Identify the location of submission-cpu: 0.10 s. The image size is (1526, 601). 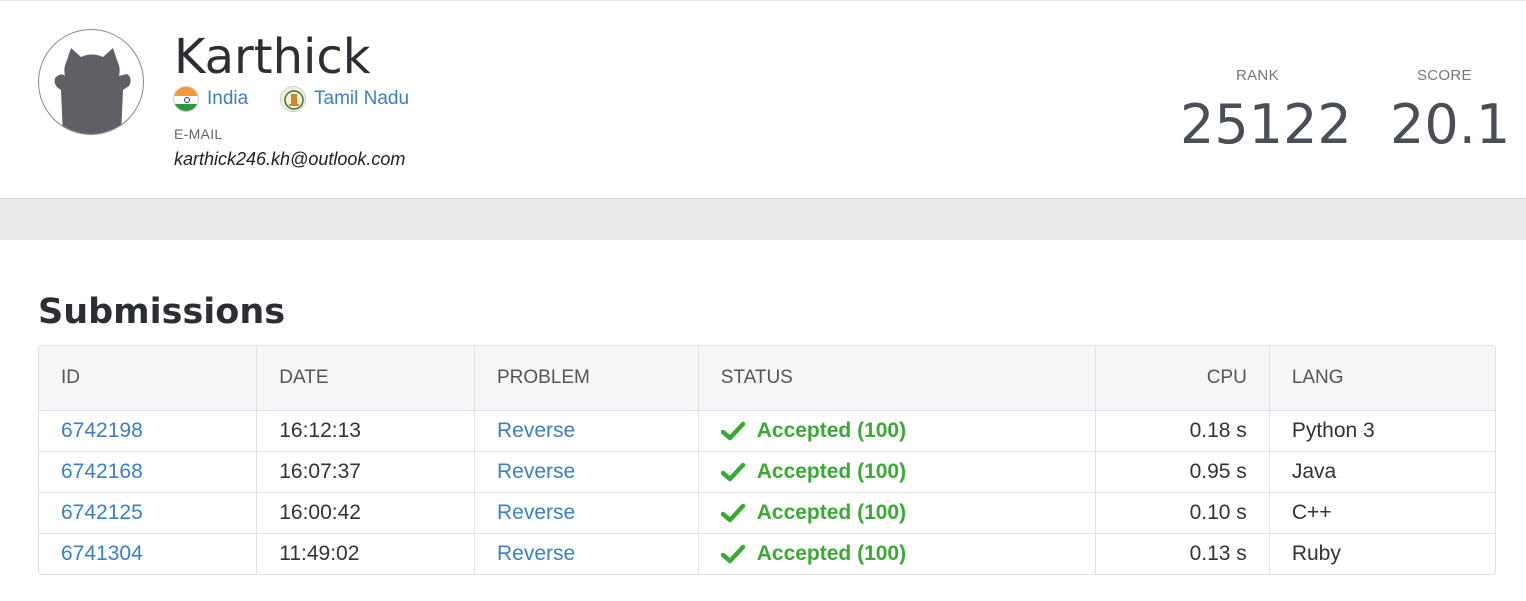
(1182, 513).